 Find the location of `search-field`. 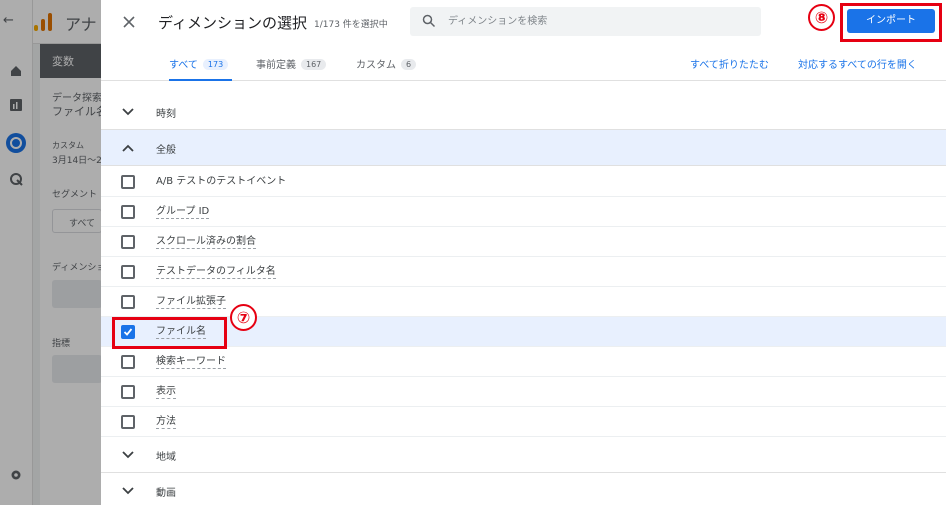

search-field is located at coordinates (585, 21).